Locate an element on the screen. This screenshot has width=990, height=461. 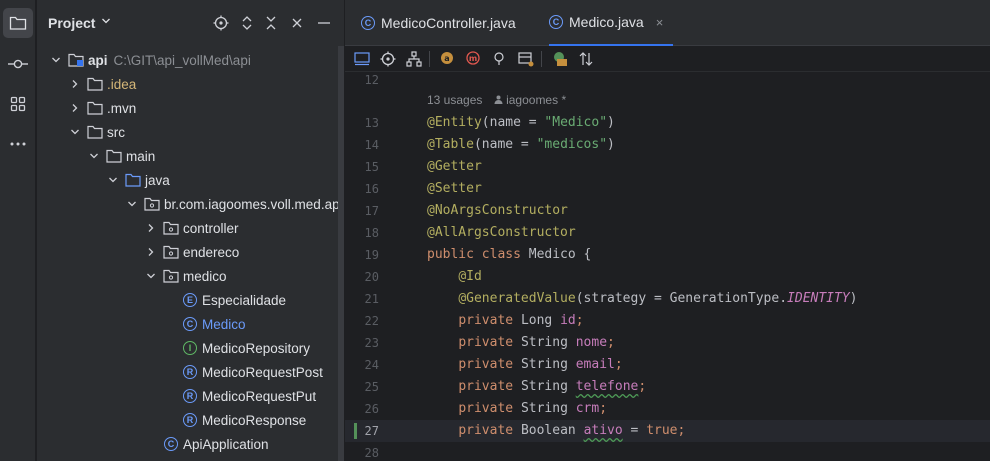
code-line: private Boolean ativo = true; is located at coordinates (556, 430).